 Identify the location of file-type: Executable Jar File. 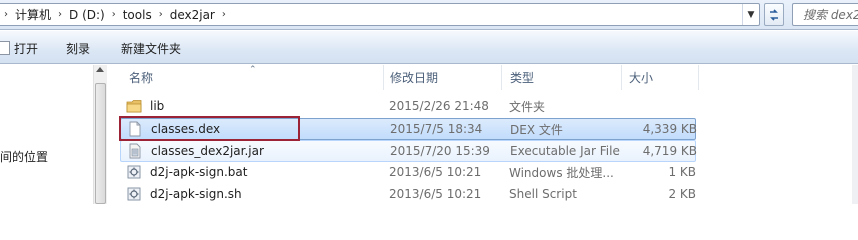
(565, 151).